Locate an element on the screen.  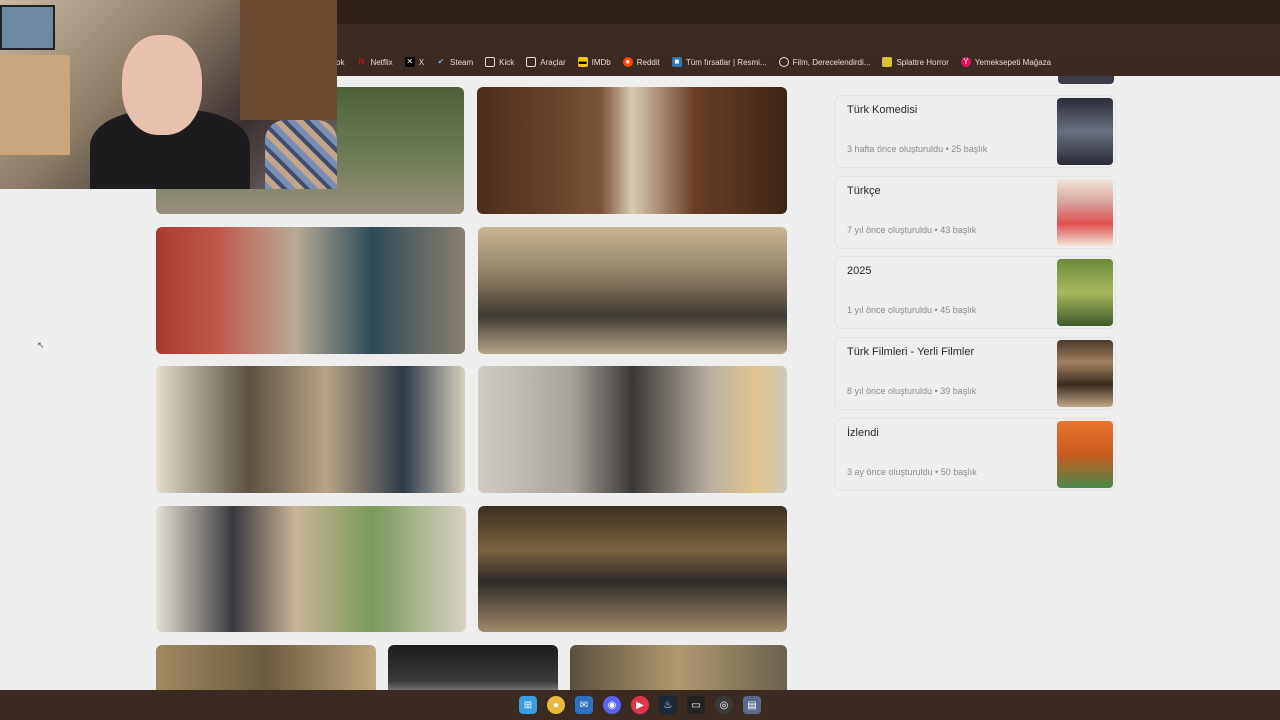
reddit-icon: ● is located at coordinates (627, 62).